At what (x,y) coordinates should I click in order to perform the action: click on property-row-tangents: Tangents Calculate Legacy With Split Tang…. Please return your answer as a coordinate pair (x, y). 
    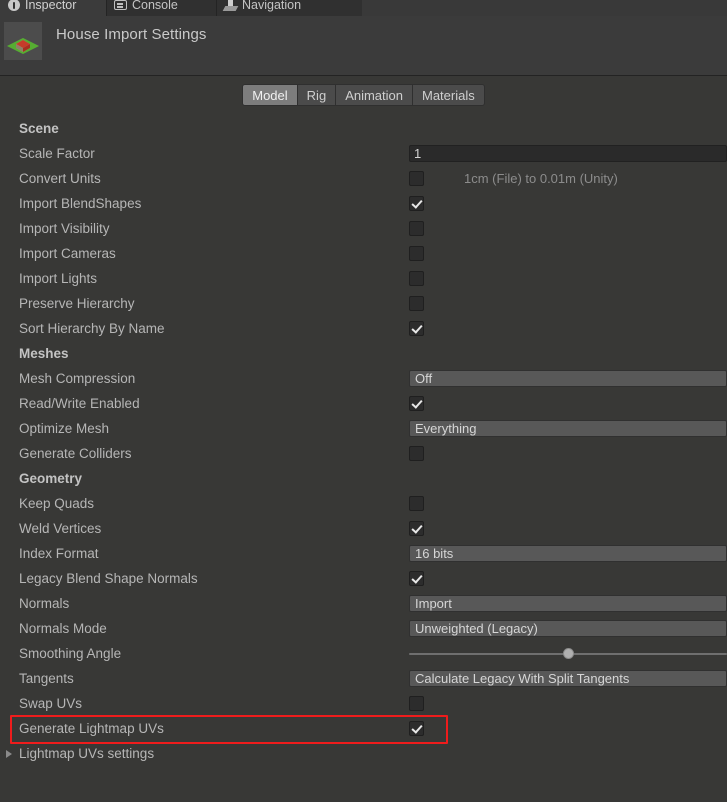
    Looking at the image, I should click on (363, 678).